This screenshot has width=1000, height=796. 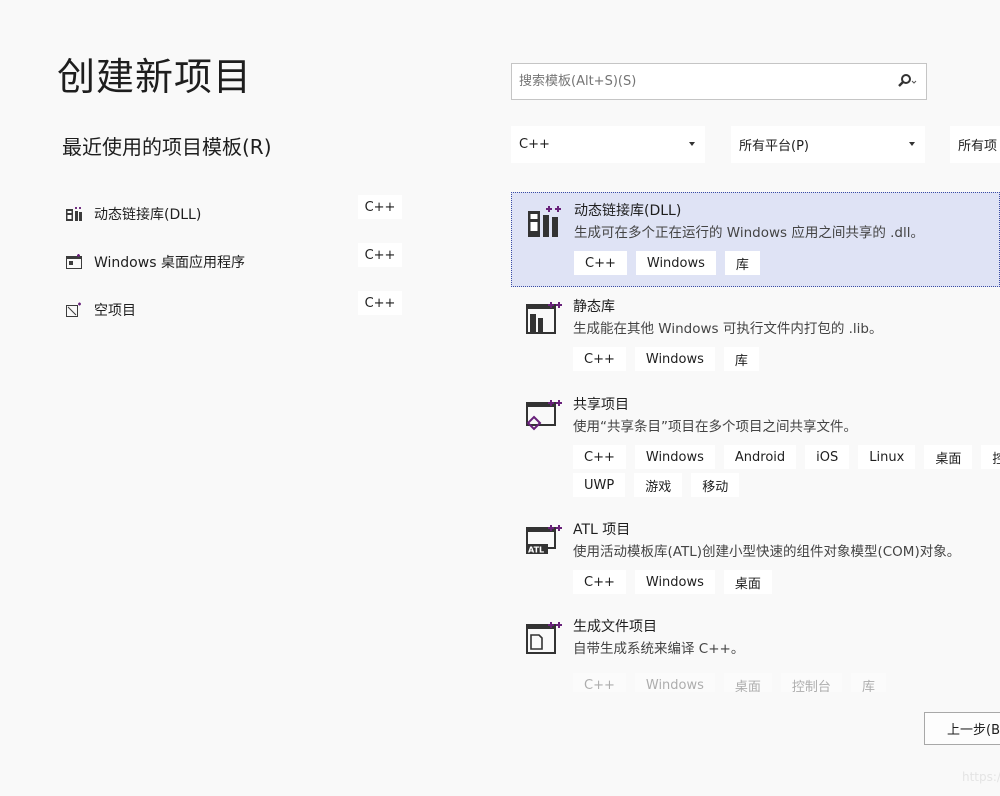 I want to click on language-filter-value: C++, so click(x=534, y=144).